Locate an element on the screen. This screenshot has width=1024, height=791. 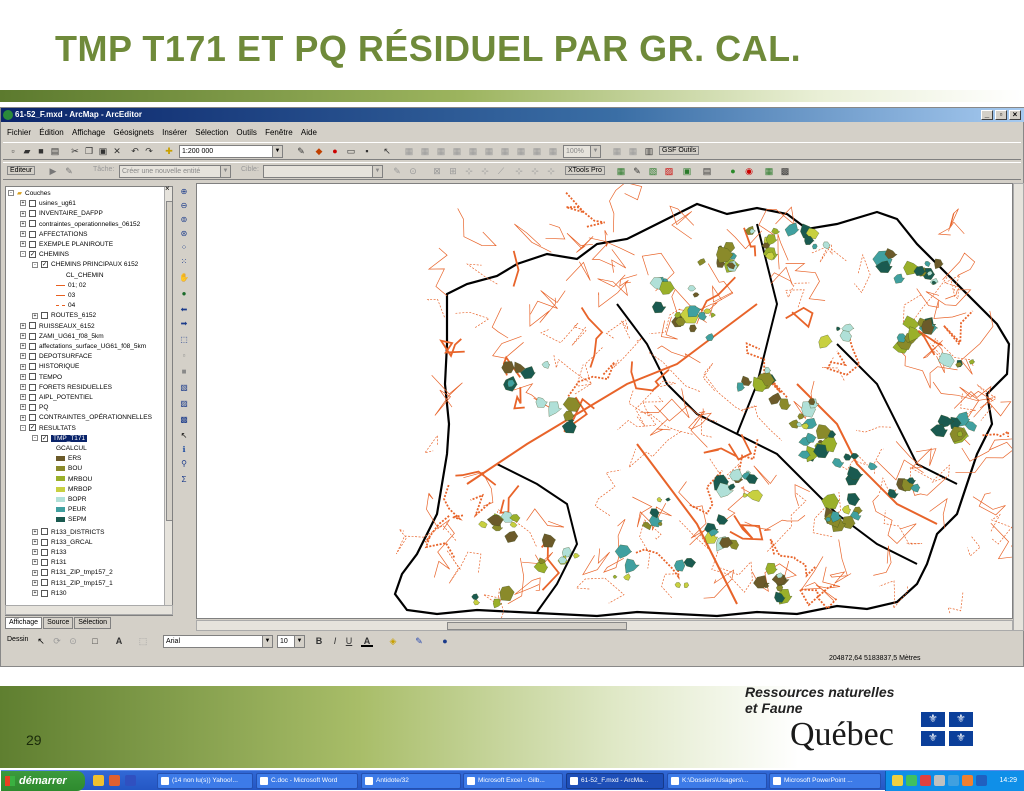
toc-layer: + HISTORIQUE is located at coordinates (49, 367).